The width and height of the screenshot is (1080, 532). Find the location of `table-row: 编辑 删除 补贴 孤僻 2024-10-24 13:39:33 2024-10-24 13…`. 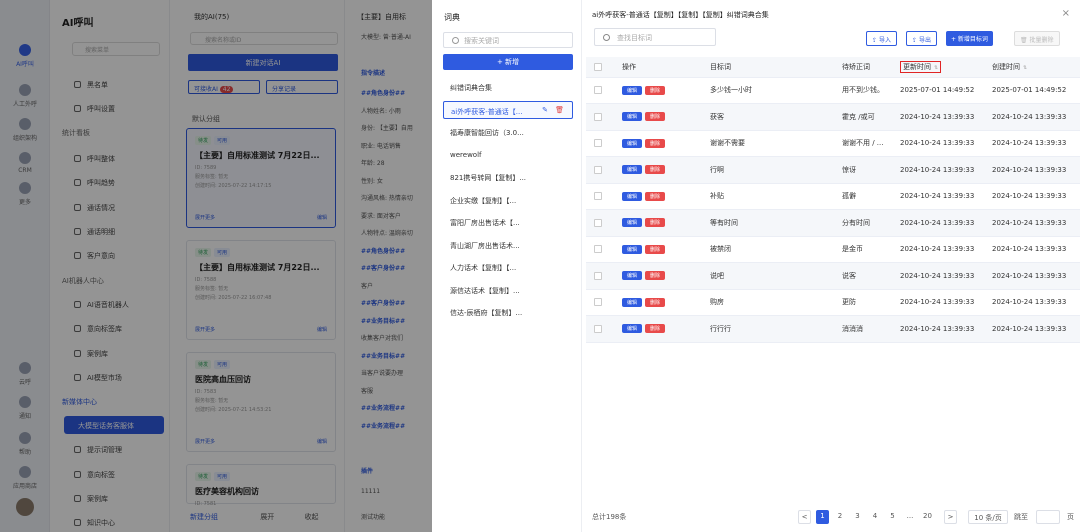

table-row: 编辑 删除 补贴 孤僻 2024-10-24 13:39:33 2024-10-24 13… is located at coordinates (833, 196).